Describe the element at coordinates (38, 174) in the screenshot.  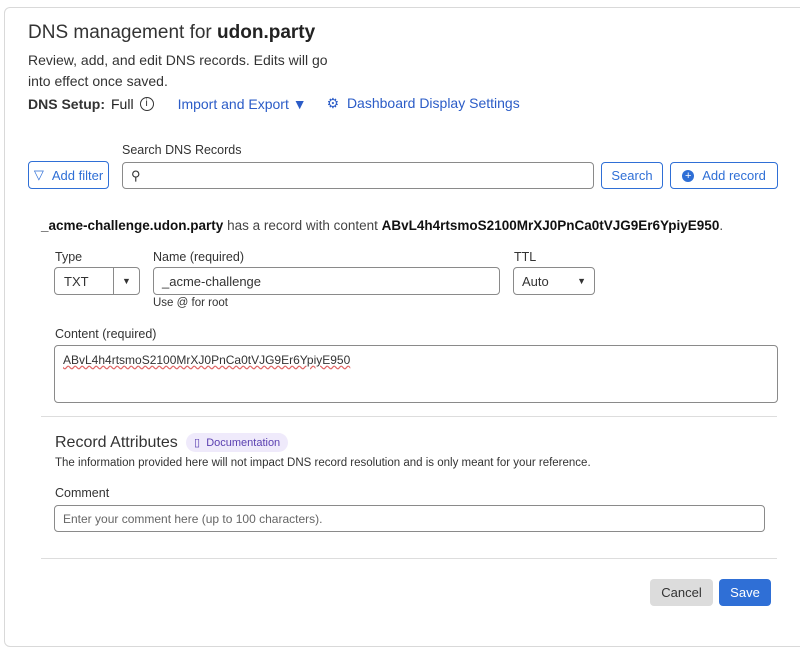
I see `filter-icon: ▽` at that location.